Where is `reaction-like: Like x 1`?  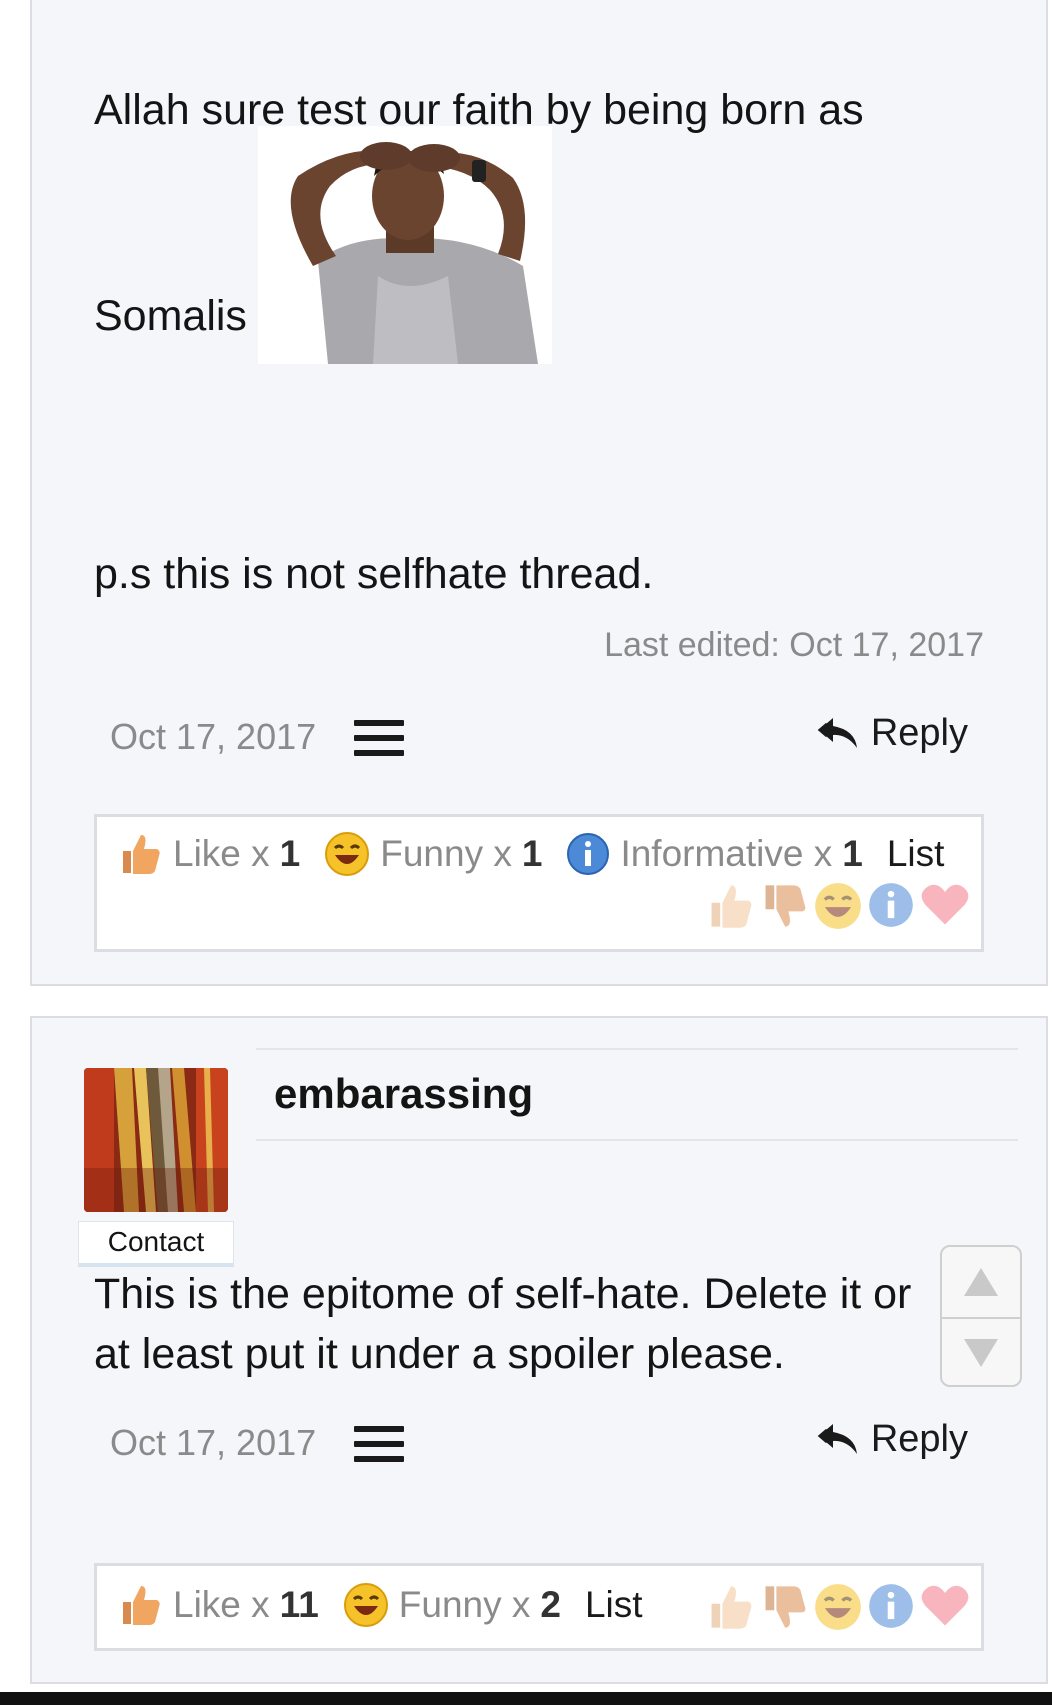
reaction-like: Like x 1 is located at coordinates (208, 854).